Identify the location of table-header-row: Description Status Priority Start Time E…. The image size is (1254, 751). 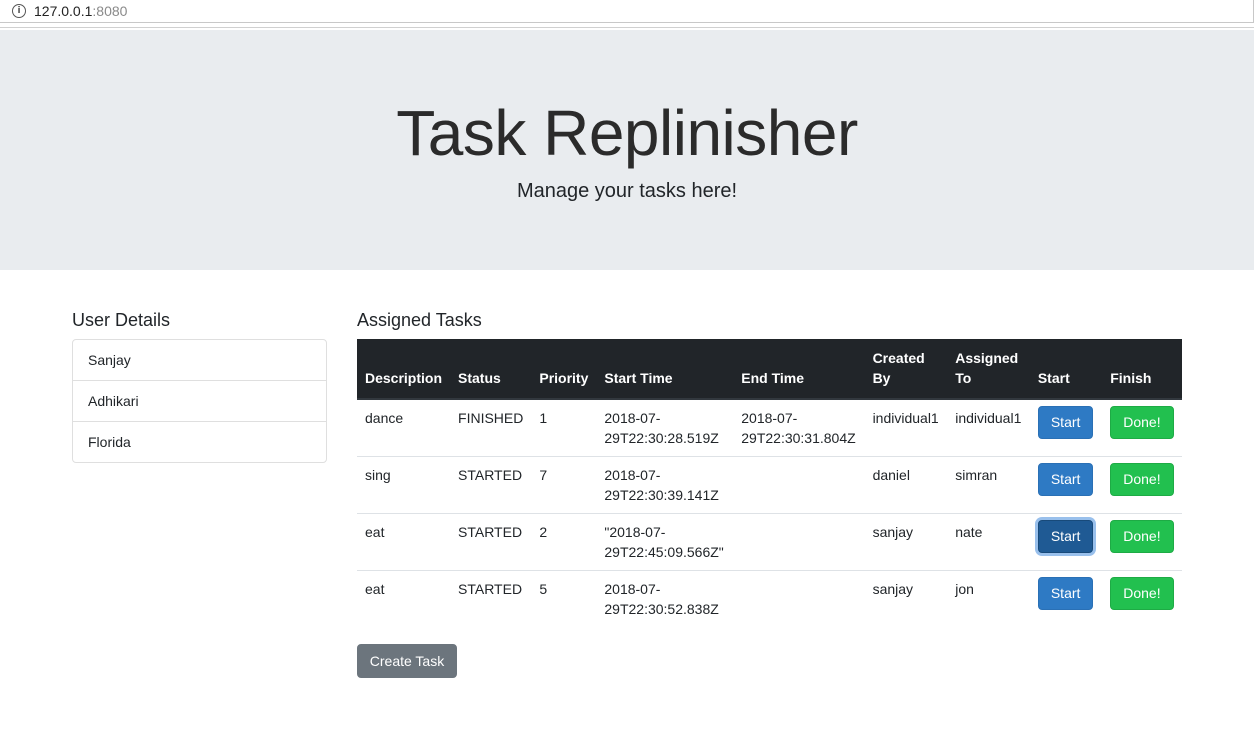
(769, 369).